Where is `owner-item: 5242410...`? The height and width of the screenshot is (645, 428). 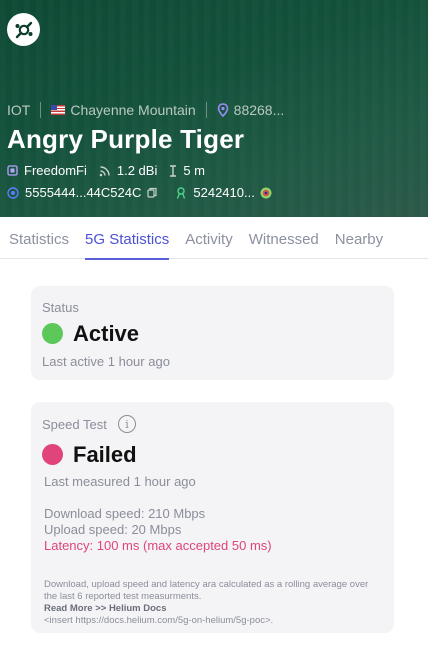 owner-item: 5242410... is located at coordinates (226, 192).